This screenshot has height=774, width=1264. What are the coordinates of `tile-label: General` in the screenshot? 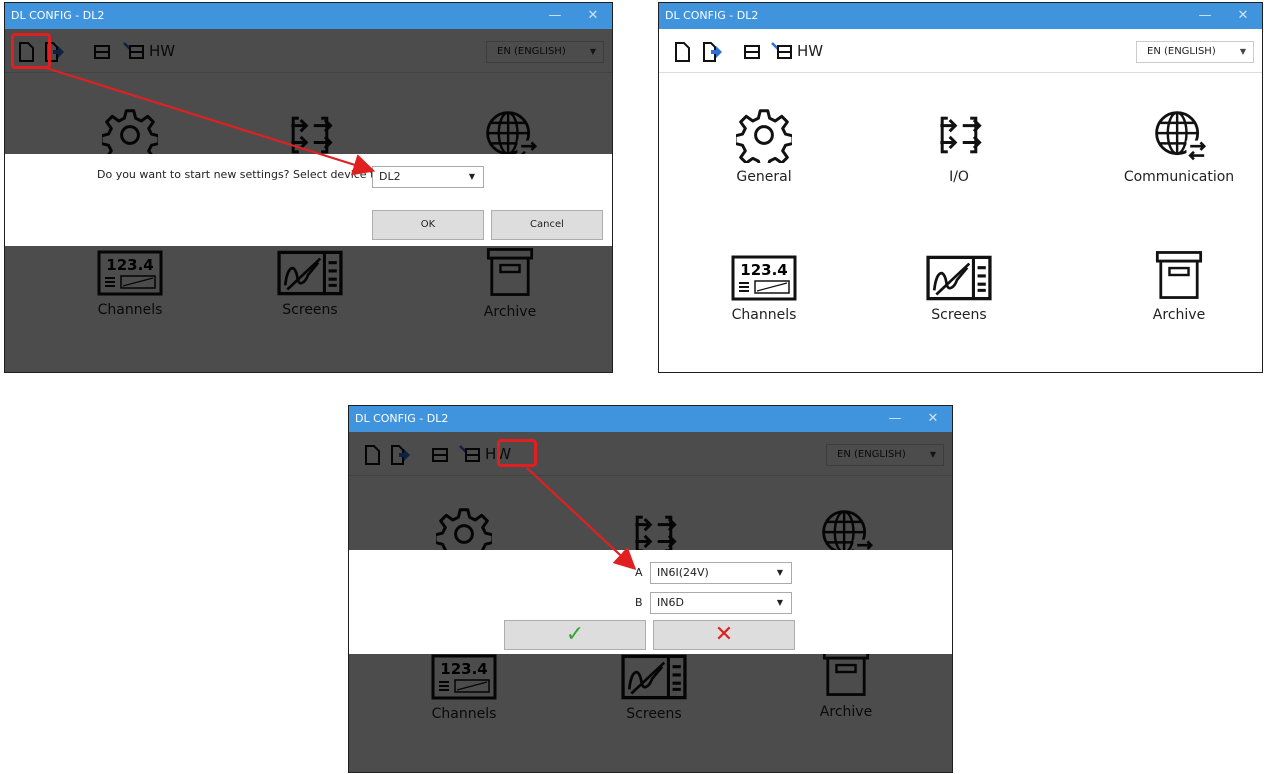 It's located at (764, 177).